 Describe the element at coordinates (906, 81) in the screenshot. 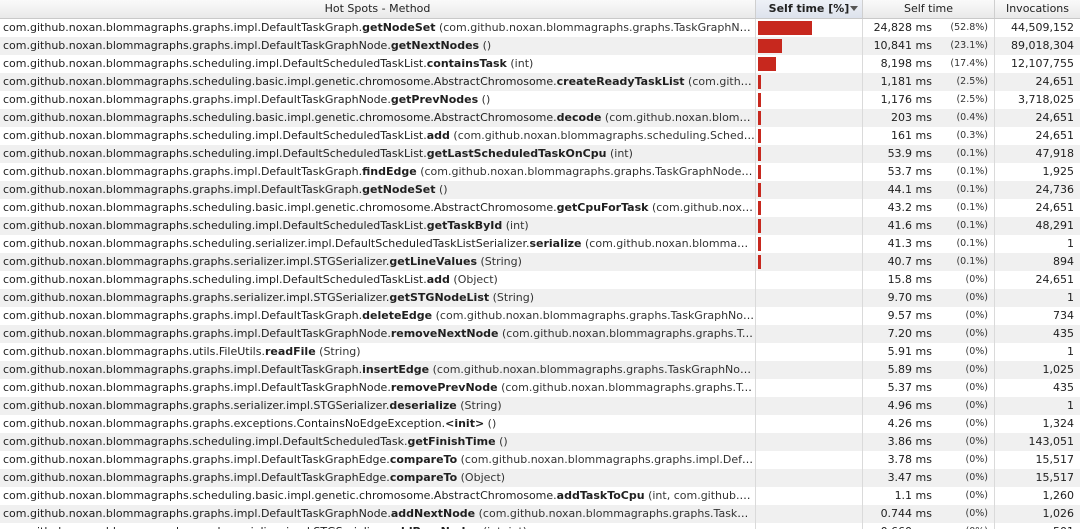

I see `self-time-value: 1,181 ms` at that location.